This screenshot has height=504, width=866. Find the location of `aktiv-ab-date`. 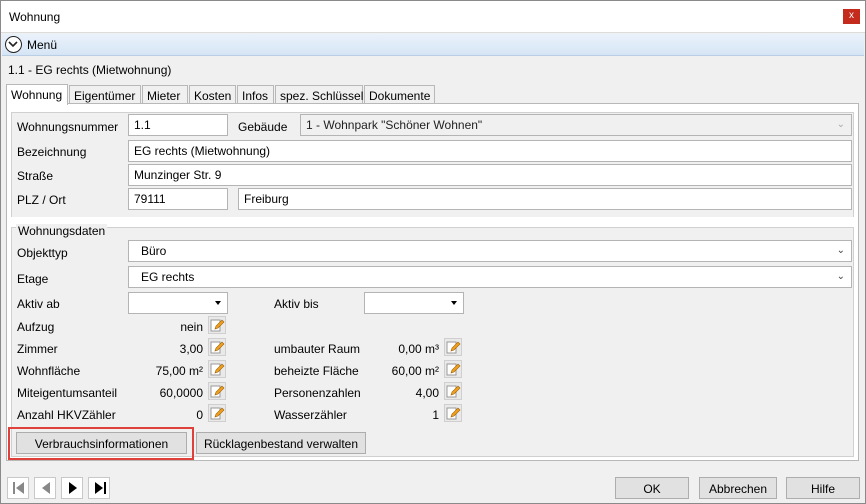

aktiv-ab-date is located at coordinates (178, 303).